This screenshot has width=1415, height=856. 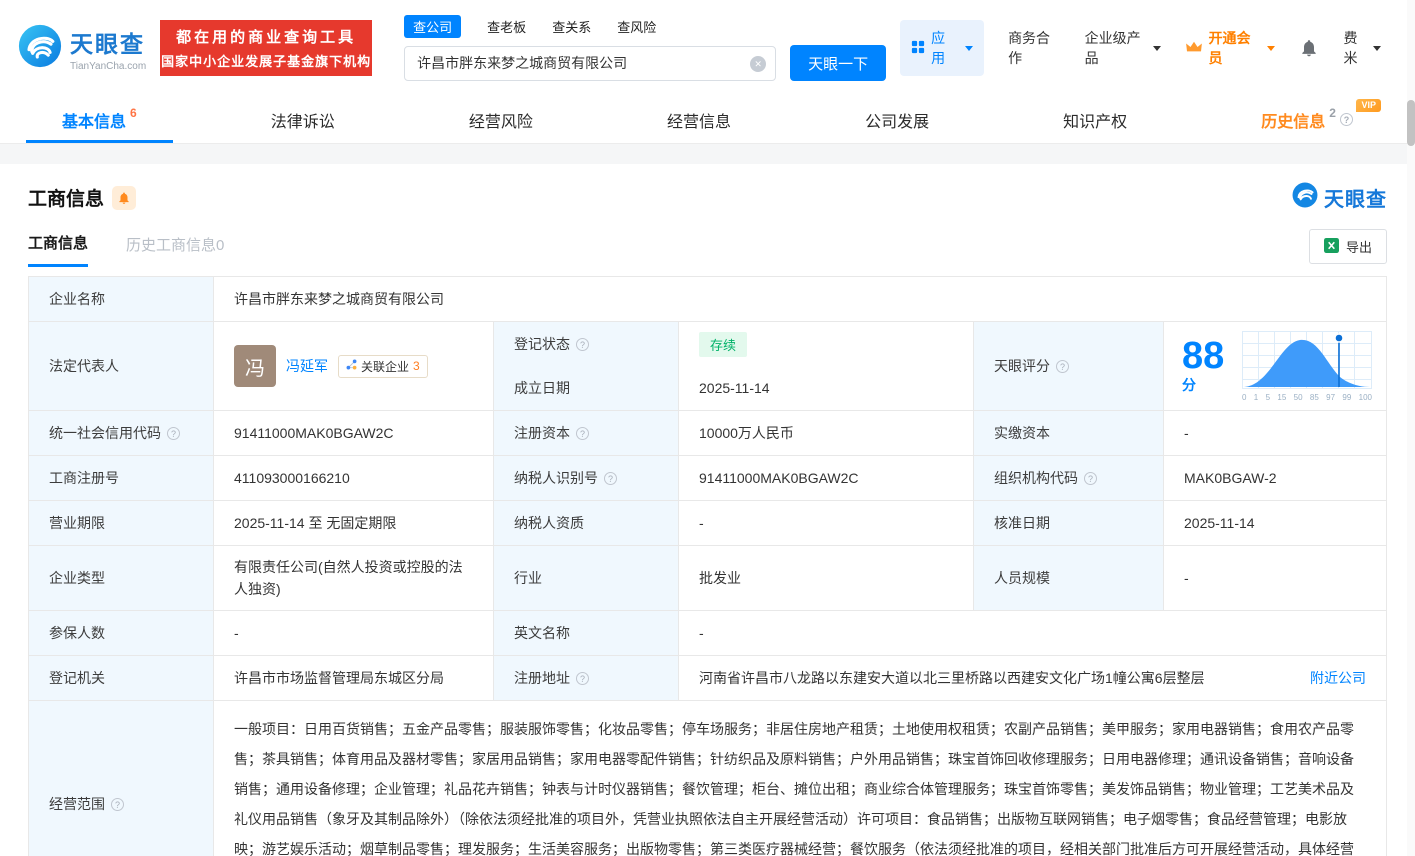 What do you see at coordinates (108, 66) in the screenshot?
I see `site-domain: TianYanCha.com` at bounding box center [108, 66].